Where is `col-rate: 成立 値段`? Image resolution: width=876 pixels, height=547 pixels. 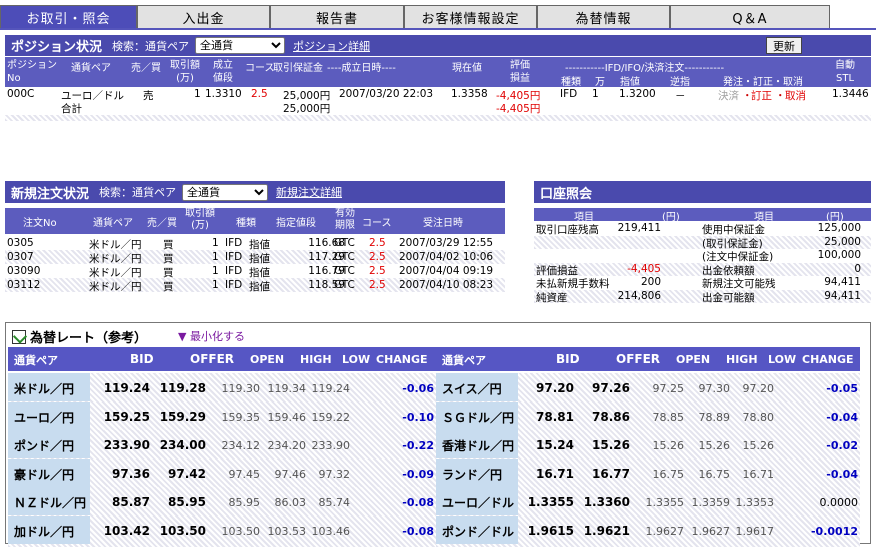 col-rate: 成立 値段 is located at coordinates (223, 72).